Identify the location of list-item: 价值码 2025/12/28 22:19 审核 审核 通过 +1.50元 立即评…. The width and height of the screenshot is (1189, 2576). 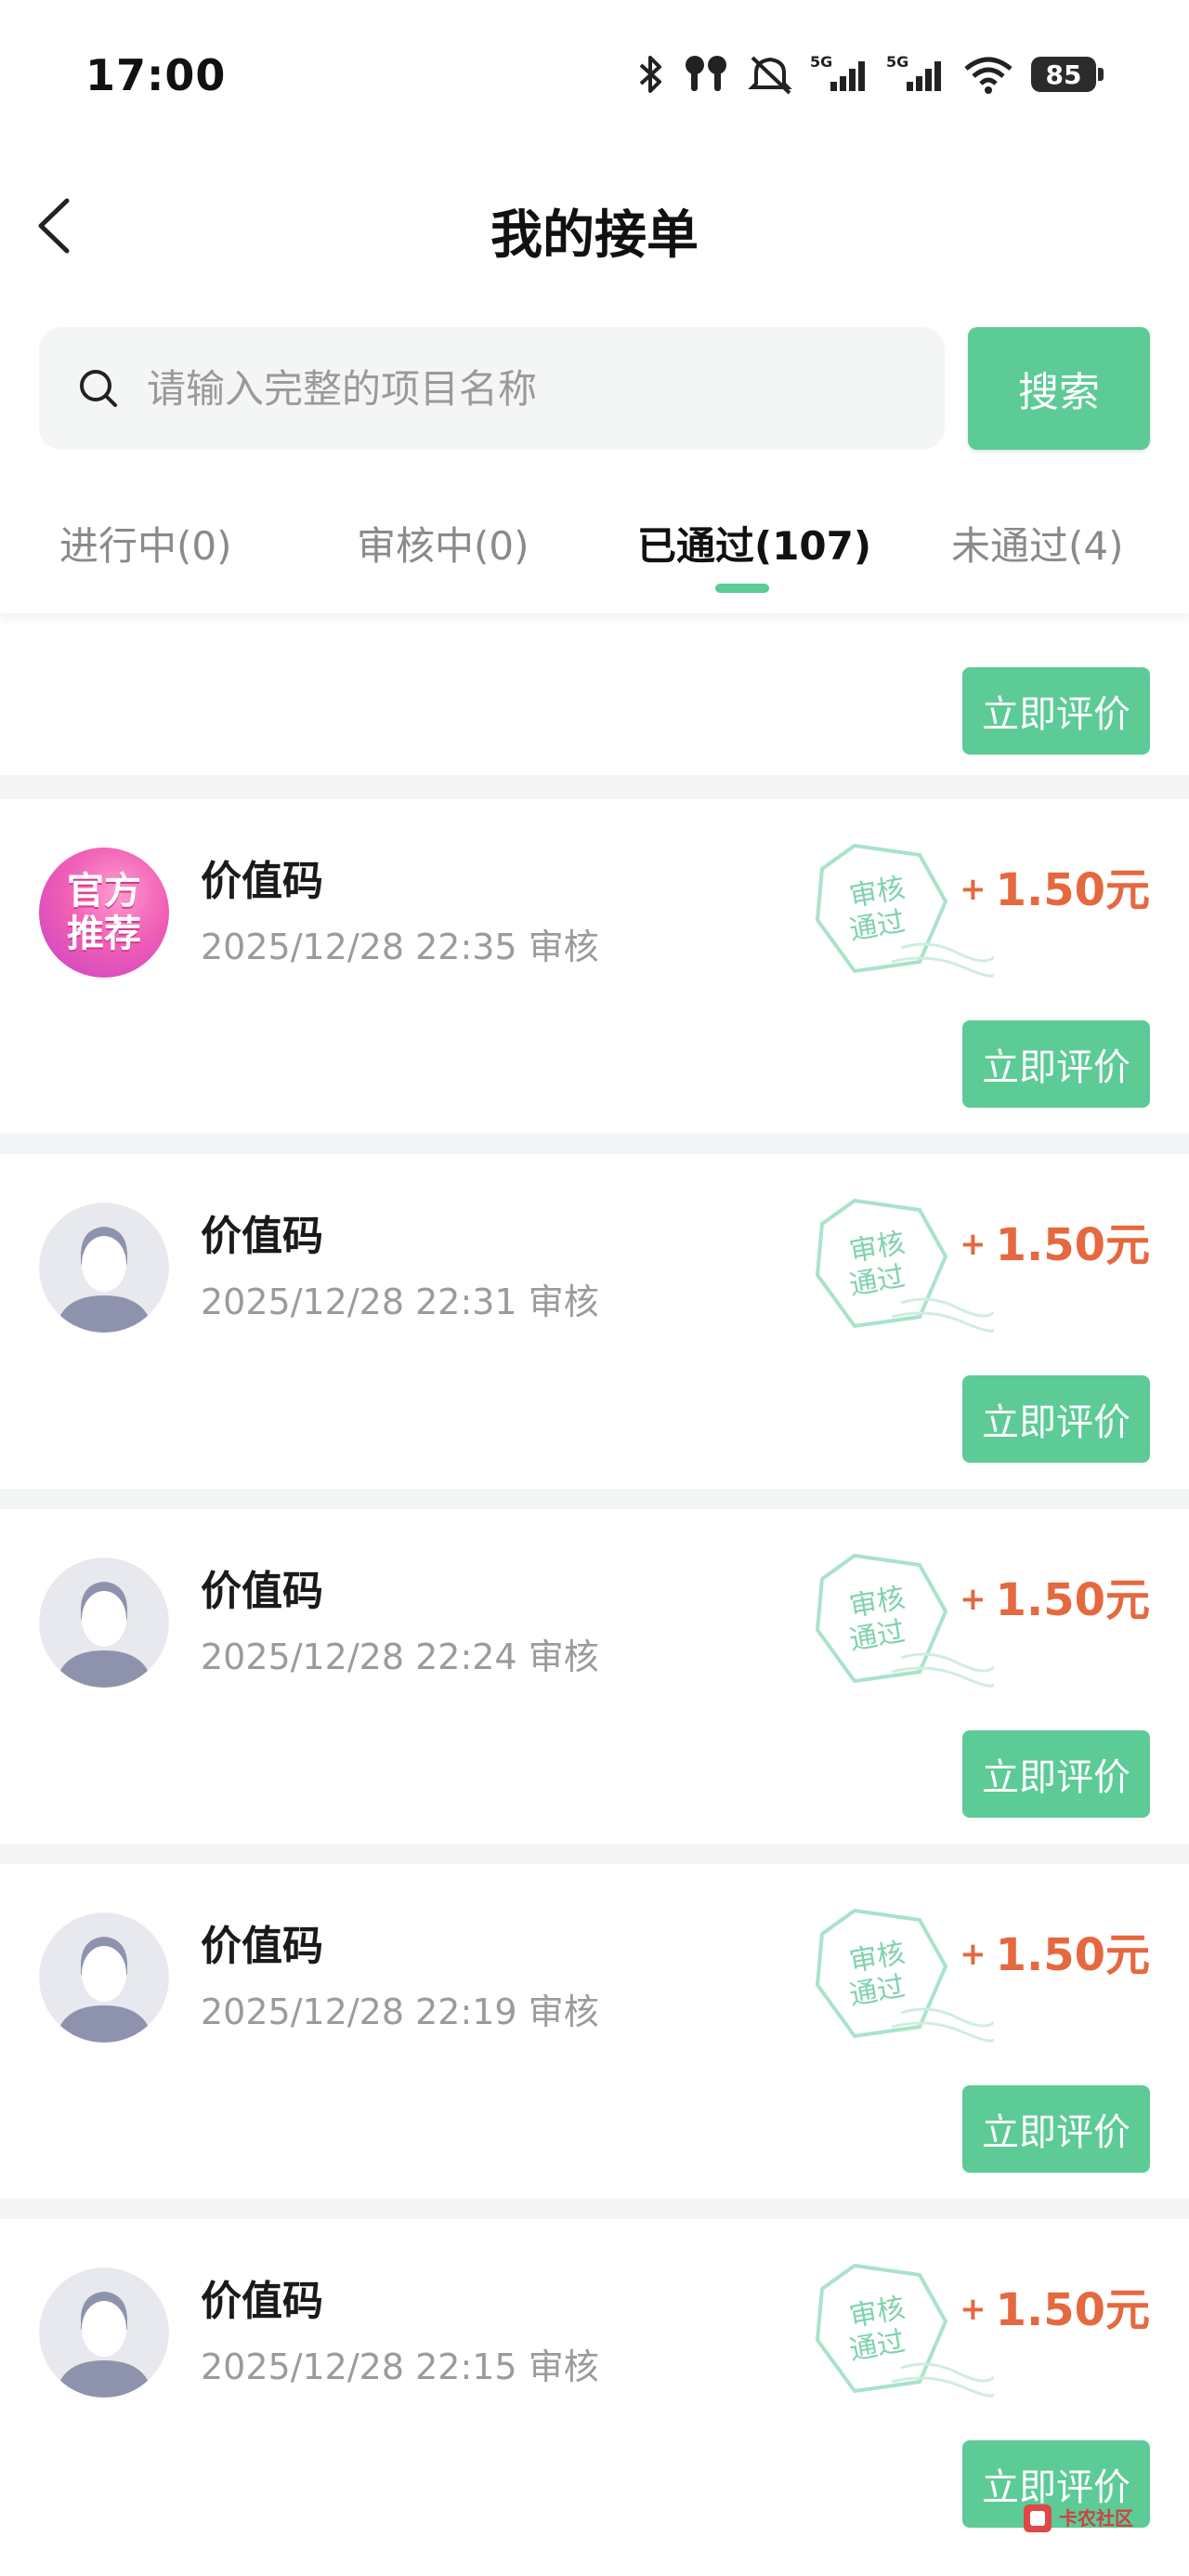
(594, 2031).